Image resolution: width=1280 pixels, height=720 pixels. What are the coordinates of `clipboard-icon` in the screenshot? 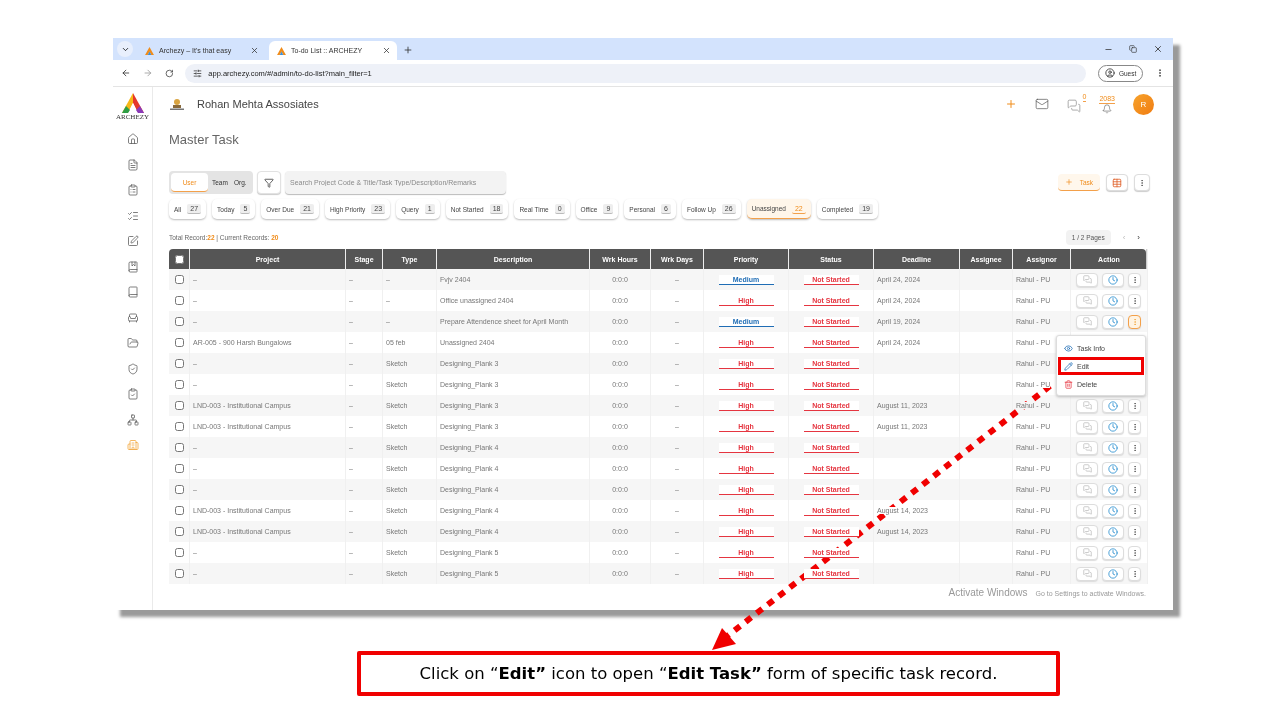 It's located at (132, 190).